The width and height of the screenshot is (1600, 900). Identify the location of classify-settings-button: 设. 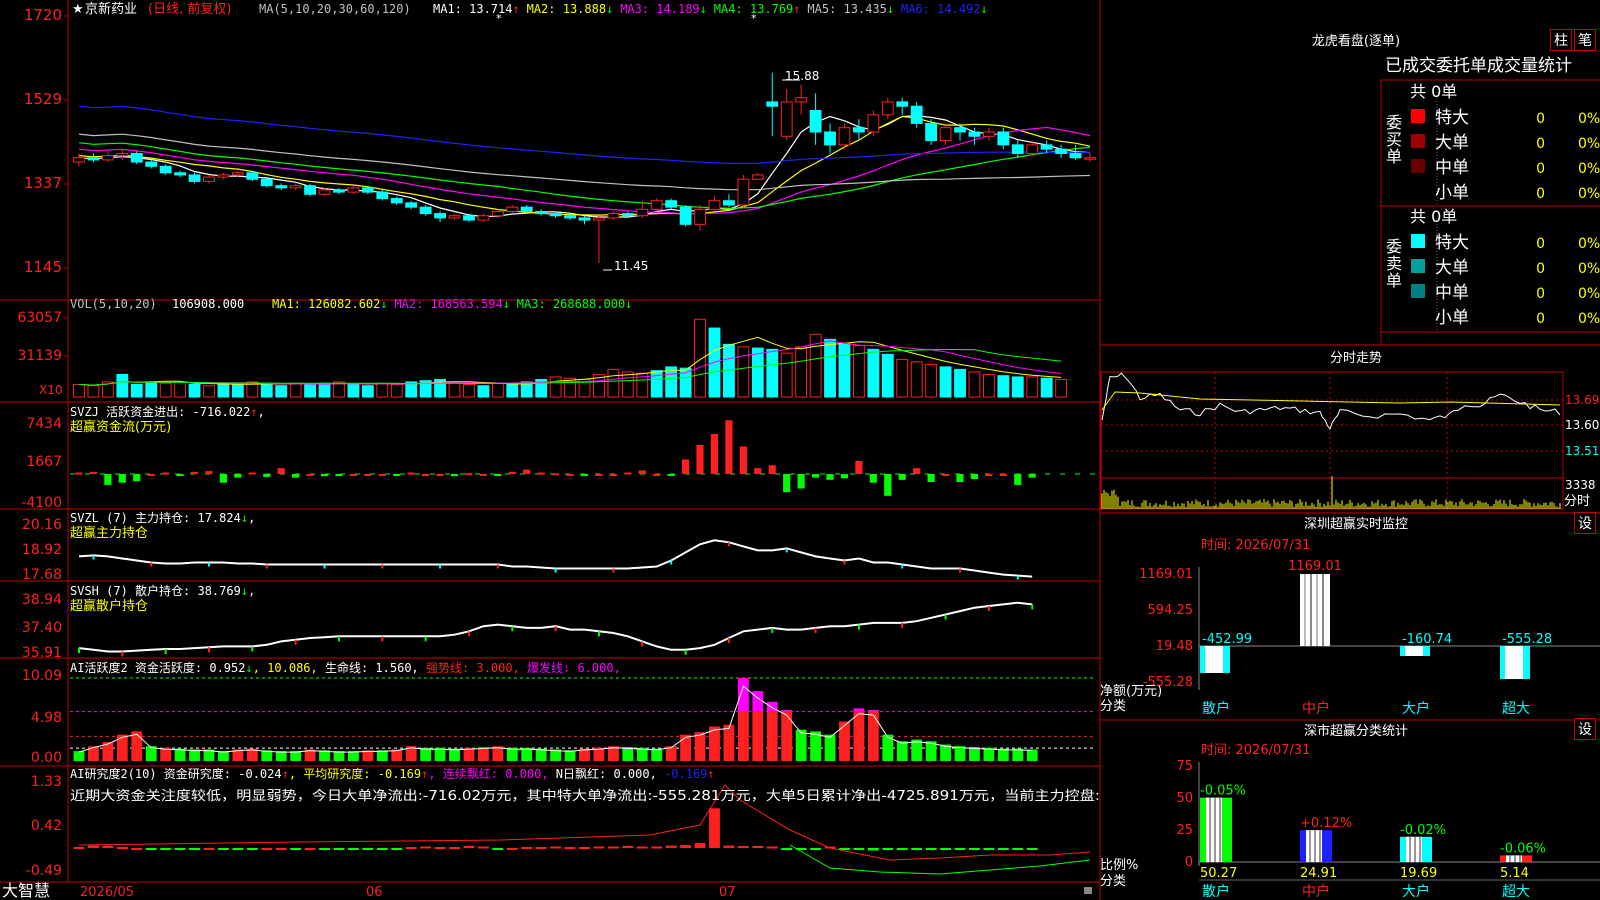
(1585, 729).